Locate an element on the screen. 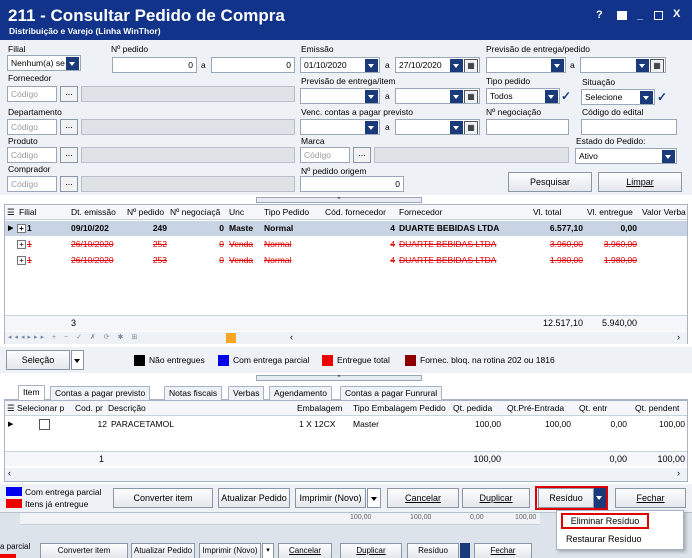 This screenshot has height=558, width=692. items-hscroll: ‹ › is located at coordinates (346, 474).